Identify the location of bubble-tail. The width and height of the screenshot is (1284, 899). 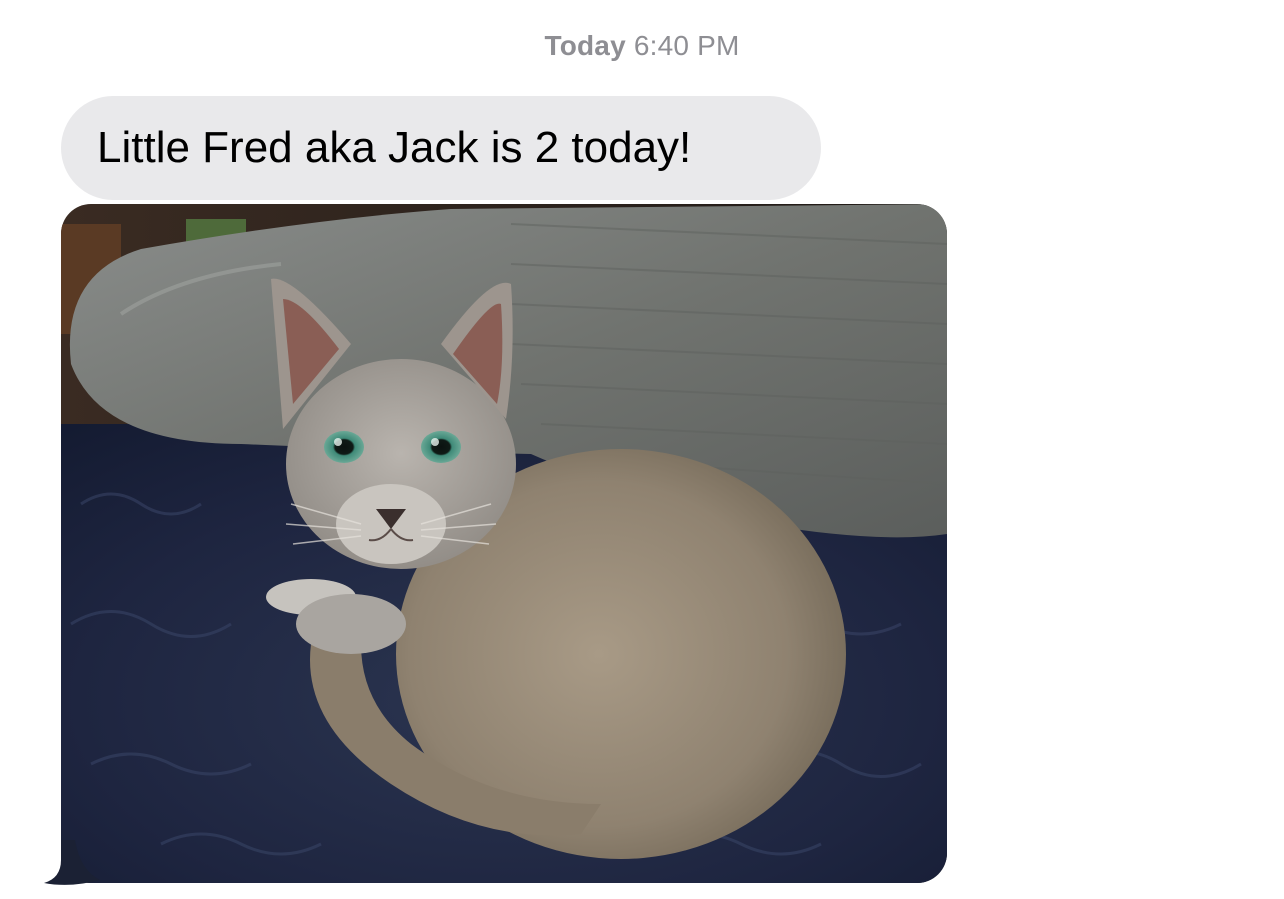
(72, 862).